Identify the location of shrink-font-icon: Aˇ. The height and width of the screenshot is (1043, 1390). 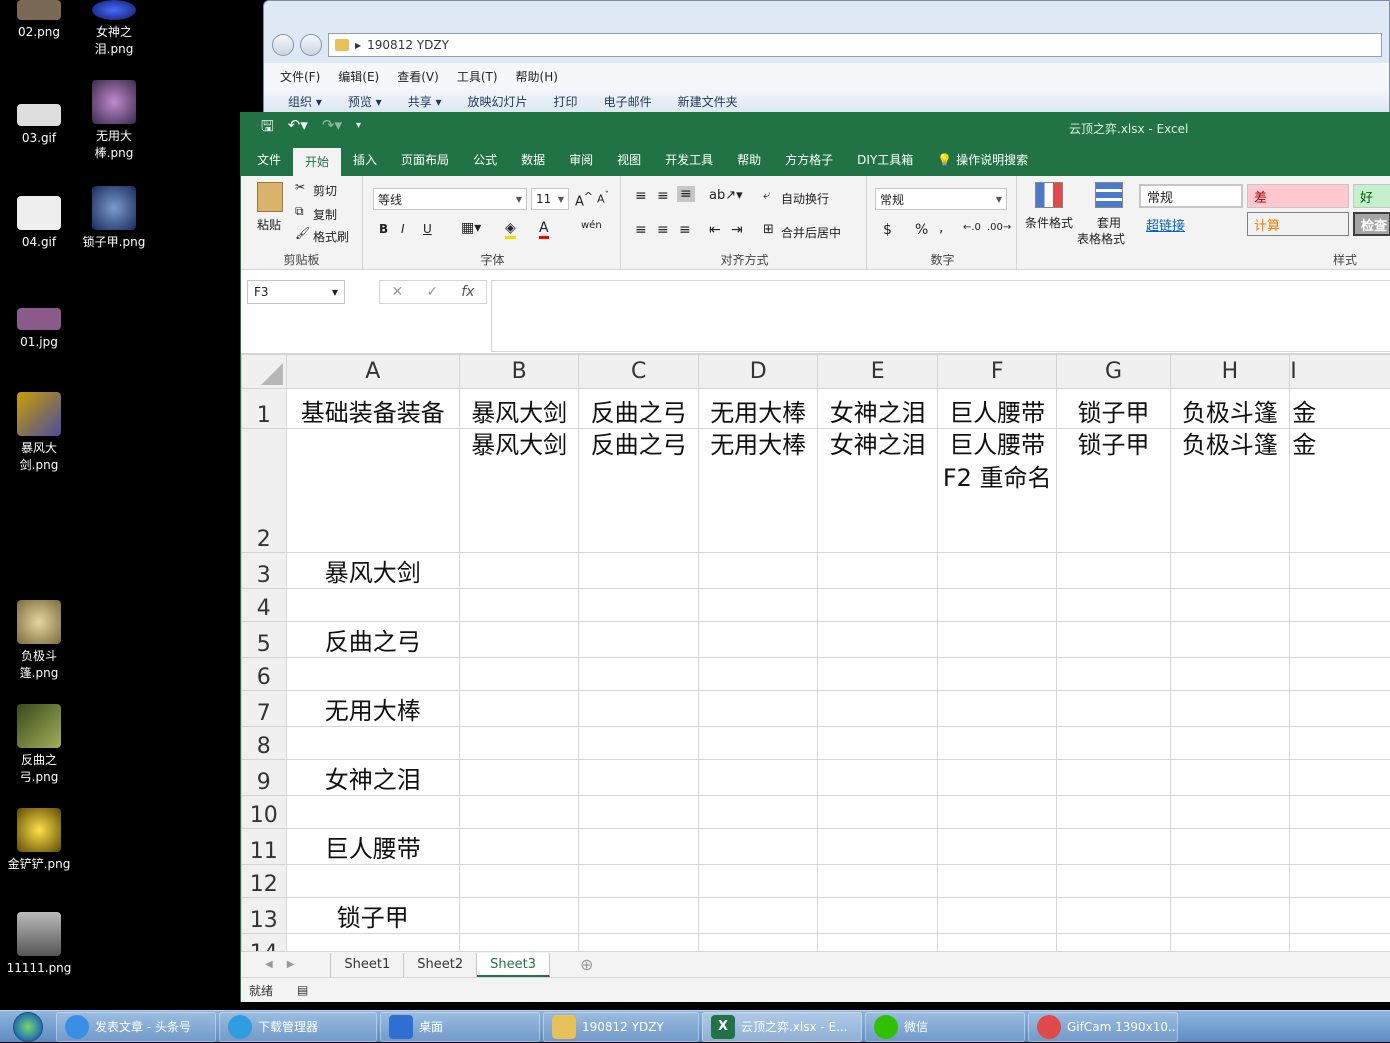
(603, 198).